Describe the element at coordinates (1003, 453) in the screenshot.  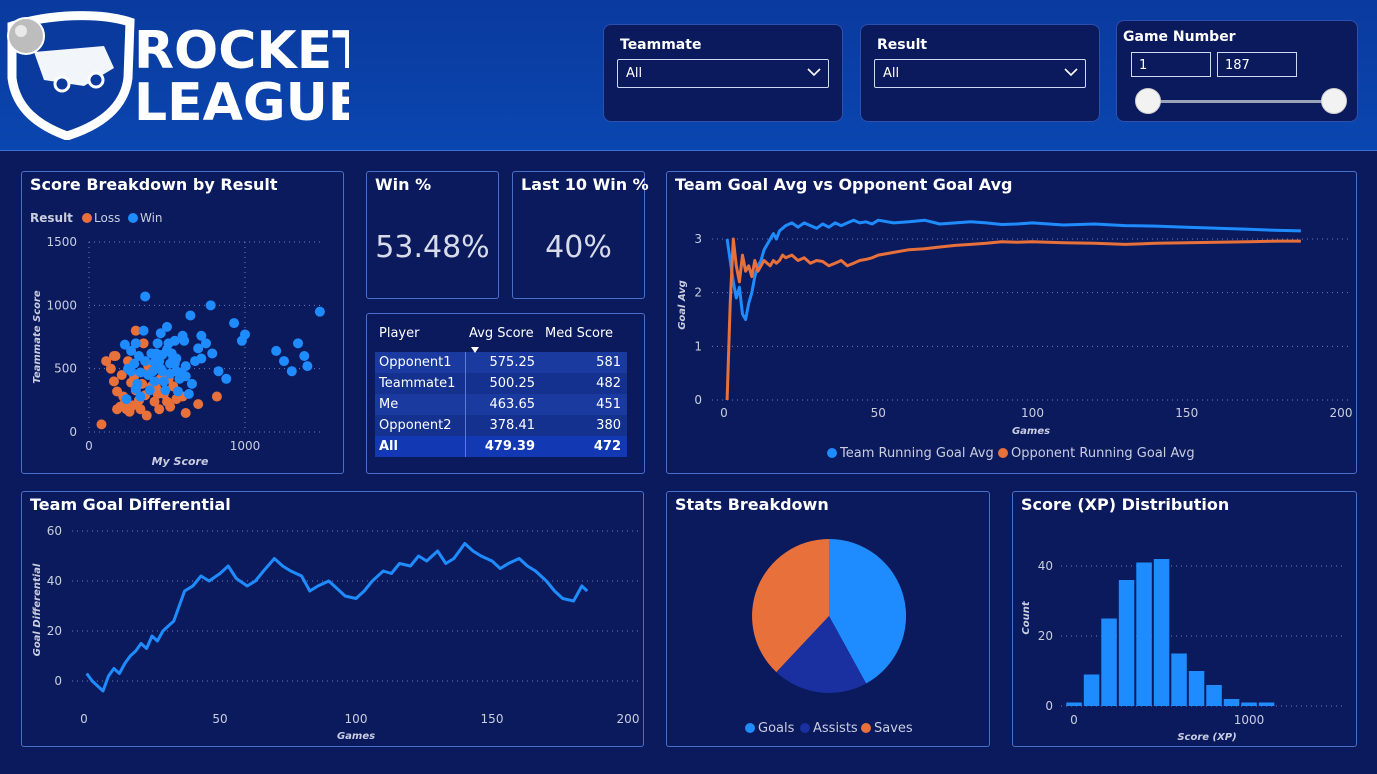
I see `legend-opponent-marker` at that location.